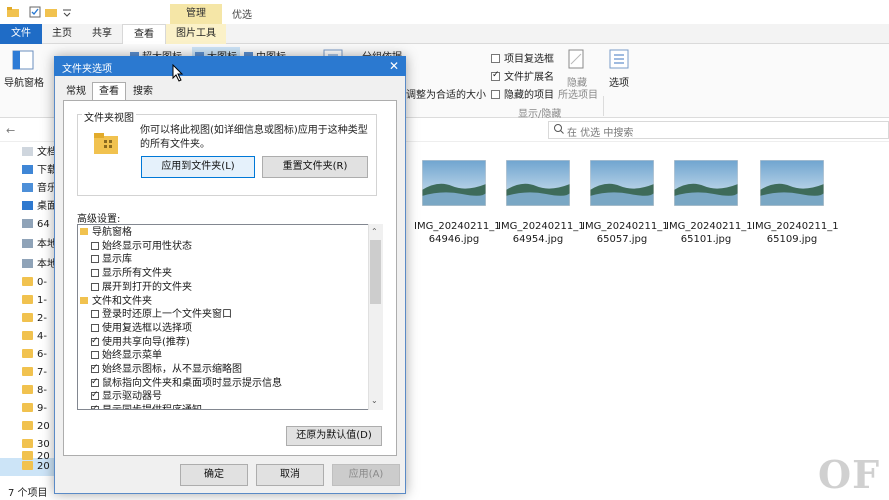 The width and height of the screenshot is (889, 500). Describe the element at coordinates (366, 475) in the screenshot. I see `apply-button: 应用(A)` at that location.